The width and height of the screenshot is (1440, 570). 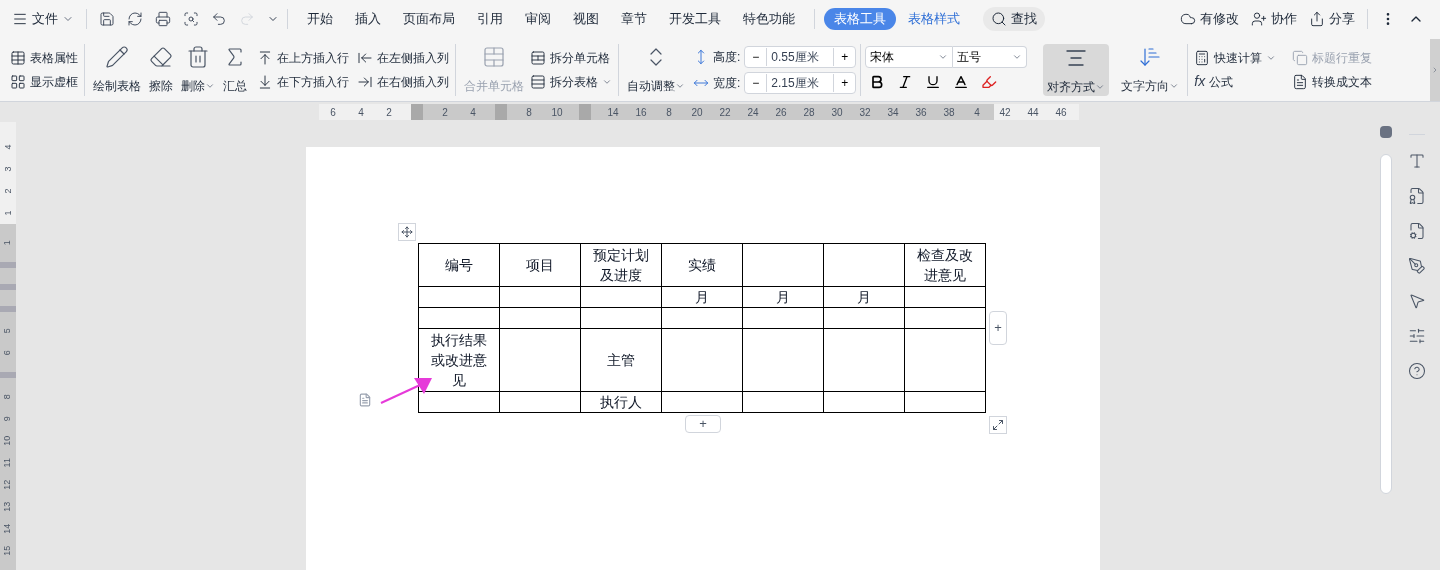 I want to click on save-icon, so click(x=107, y=19).